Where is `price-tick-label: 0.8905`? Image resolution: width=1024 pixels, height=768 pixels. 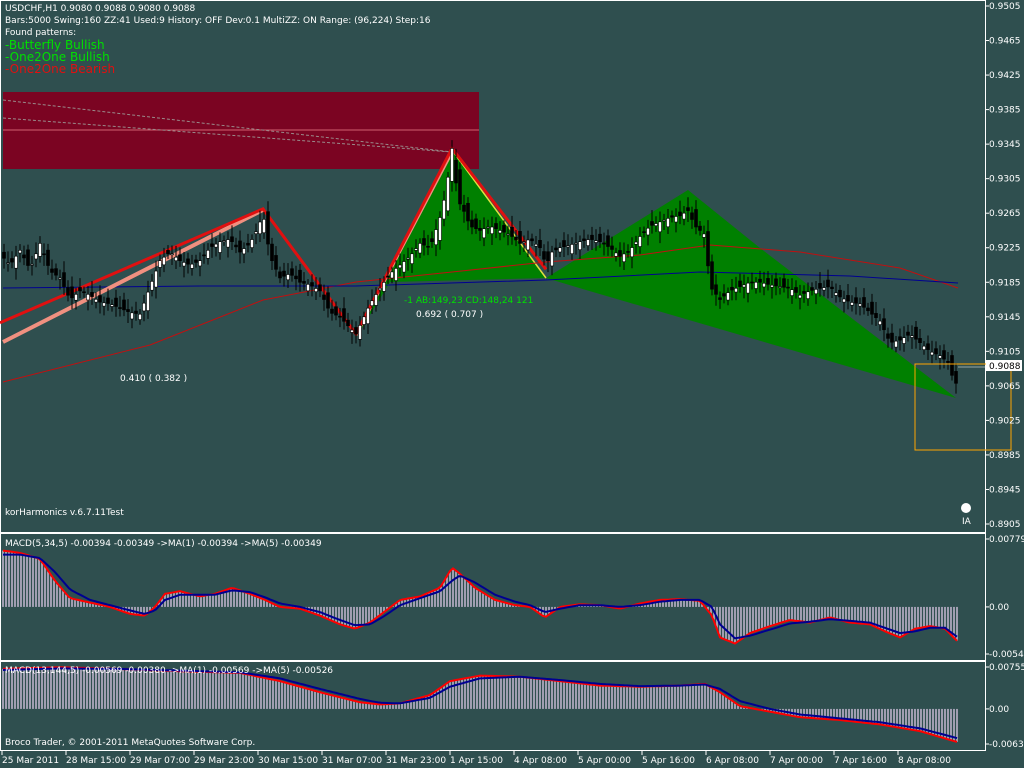
price-tick-label: 0.8905 is located at coordinates (1005, 525).